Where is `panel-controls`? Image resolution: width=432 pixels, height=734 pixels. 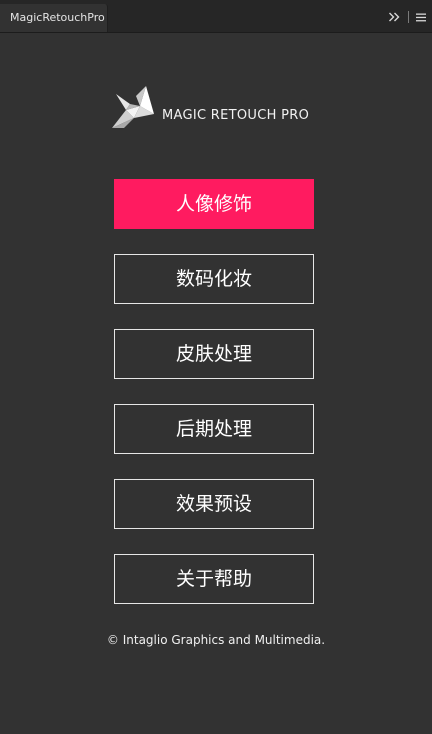
panel-controls is located at coordinates (407, 17).